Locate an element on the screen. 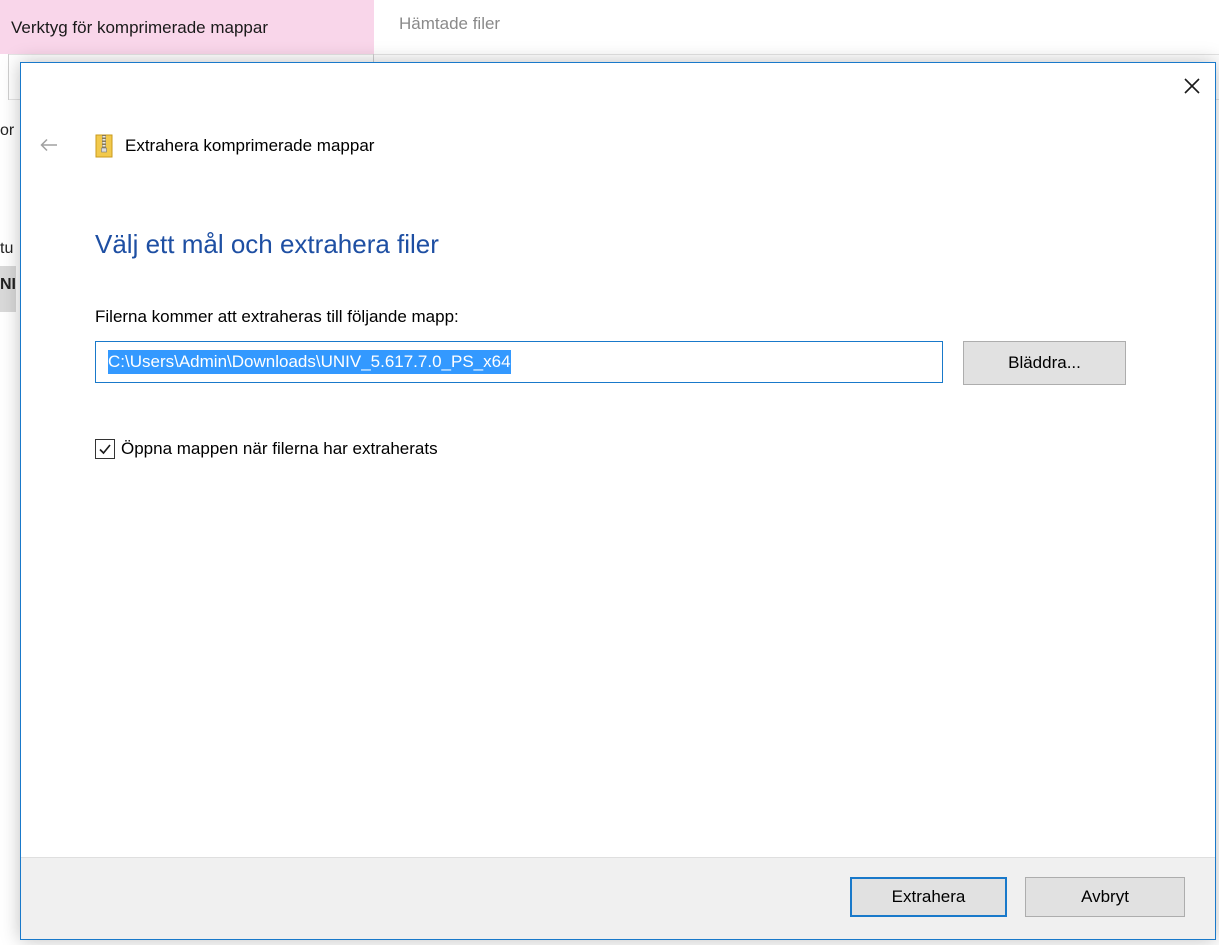  ribbon-tab-compressed-folder-tools: Verktyg för komprimerade mappar is located at coordinates (187, 27).